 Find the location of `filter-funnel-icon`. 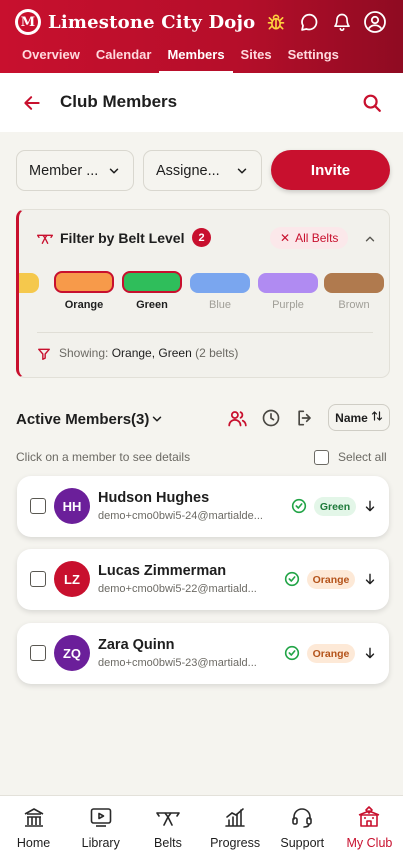

filter-funnel-icon is located at coordinates (44, 354).